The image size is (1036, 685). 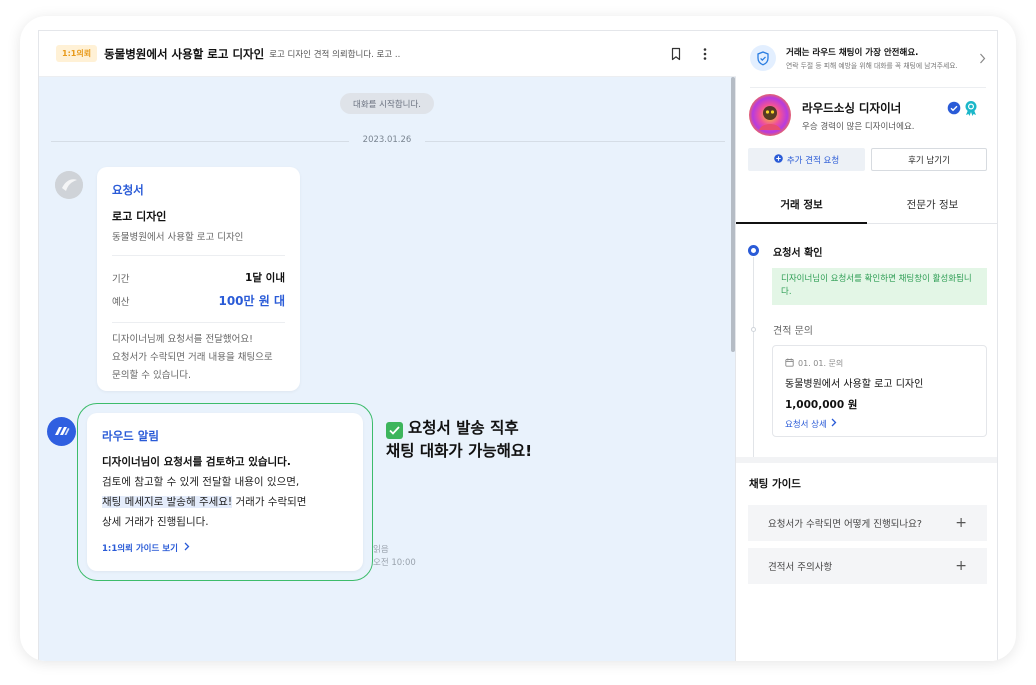 What do you see at coordinates (770, 115) in the screenshot?
I see `designer-avatar` at bounding box center [770, 115].